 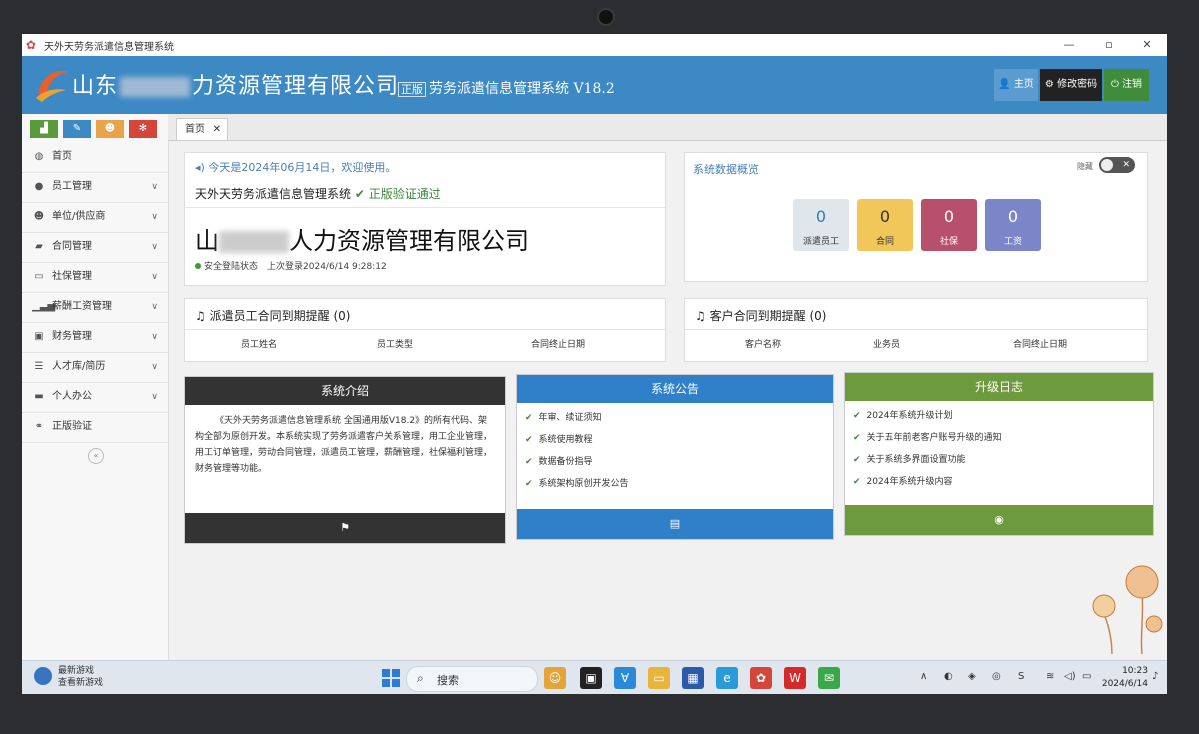 What do you see at coordinates (1147, 45) in the screenshot?
I see `close-window-button: ✕` at bounding box center [1147, 45].